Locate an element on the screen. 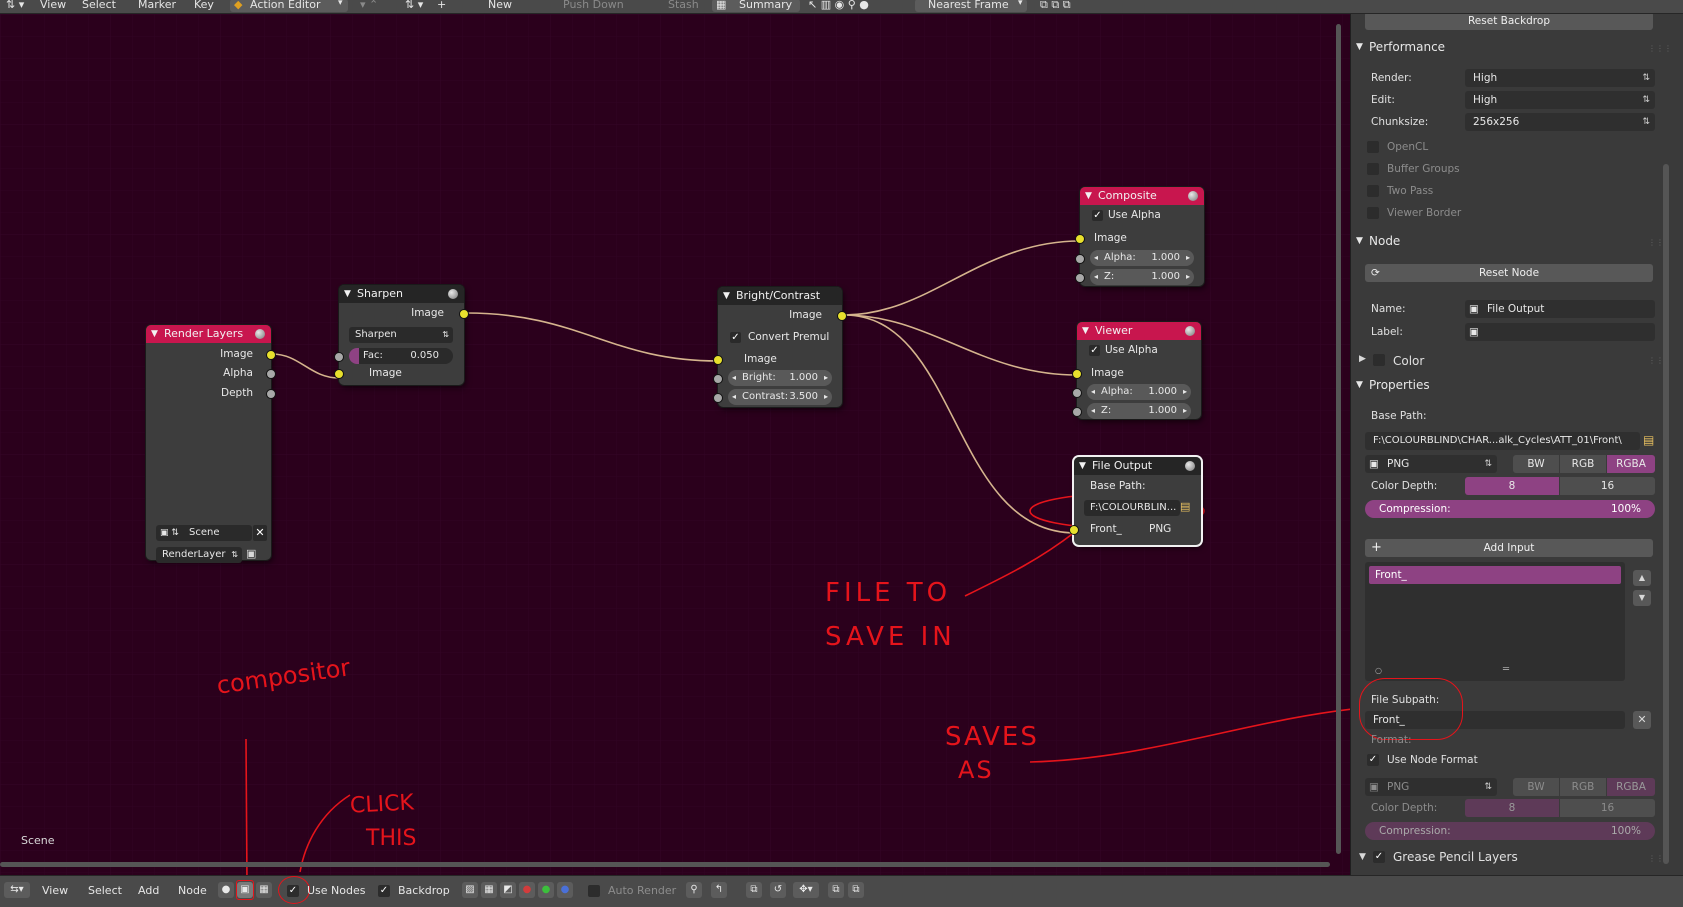 The image size is (1683, 907). footer-menu-view: View is located at coordinates (55, 890).